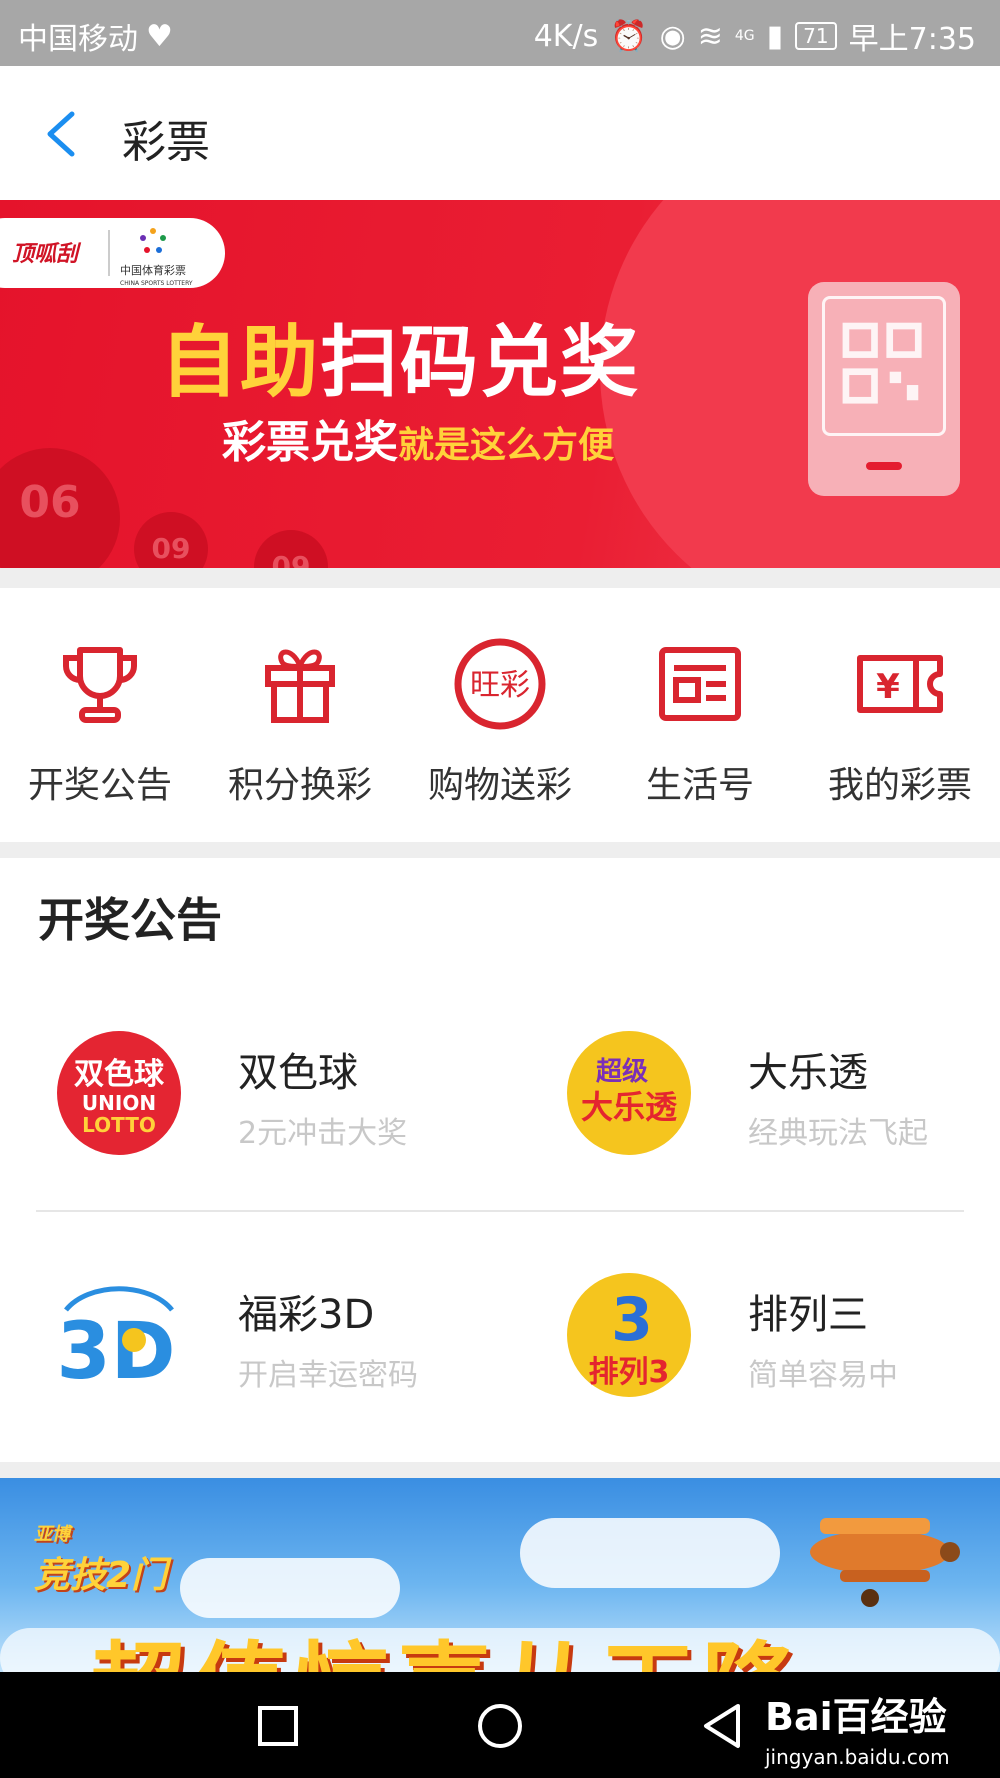 The height and width of the screenshot is (1778, 1000). I want to click on quick-item-draw-notice: 开奖公告, so click(100, 722).